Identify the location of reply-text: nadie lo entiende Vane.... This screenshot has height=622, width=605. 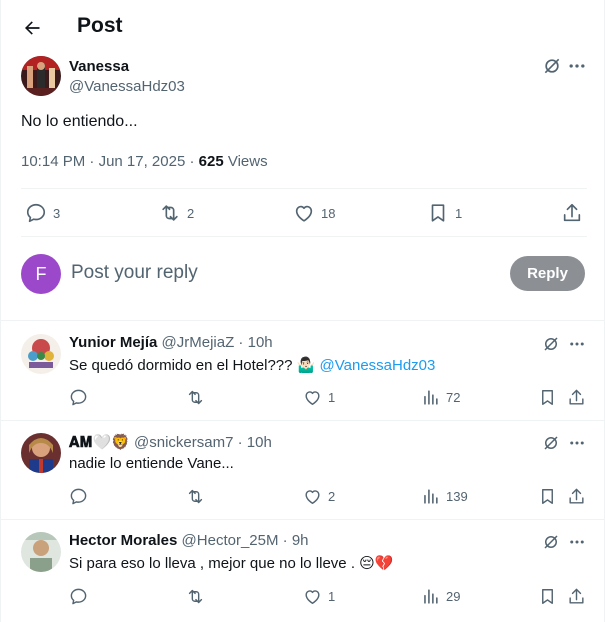
(151, 463).